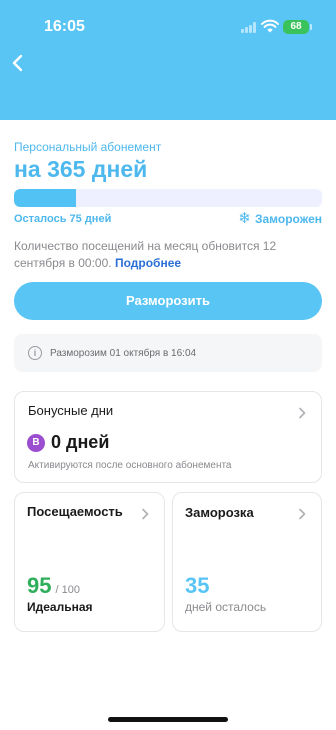 This screenshot has height=730, width=336. Describe the element at coordinates (168, 719) in the screenshot. I see `home-indicator` at that location.